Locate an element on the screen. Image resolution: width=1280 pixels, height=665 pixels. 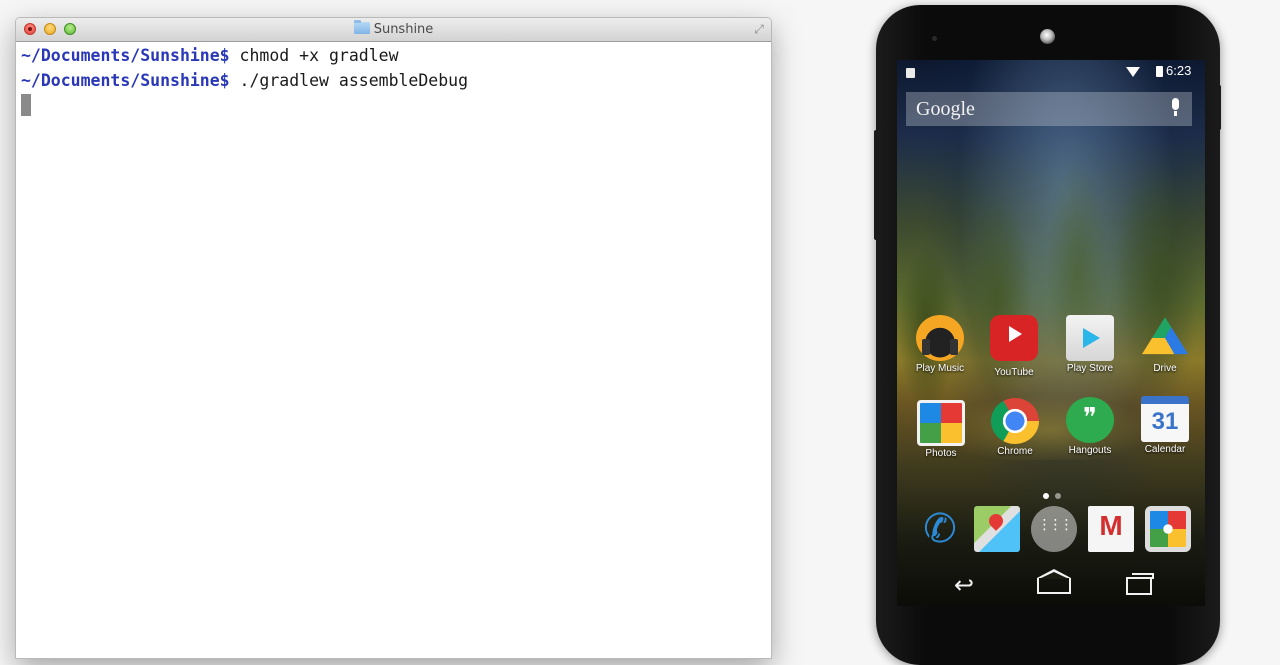
window-title: Sunshine is located at coordinates (393, 29).